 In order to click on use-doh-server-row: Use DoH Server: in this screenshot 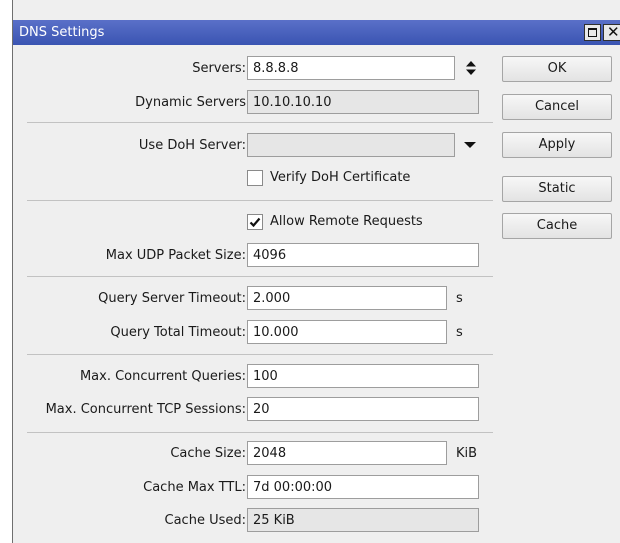, I will do `click(258, 146)`.